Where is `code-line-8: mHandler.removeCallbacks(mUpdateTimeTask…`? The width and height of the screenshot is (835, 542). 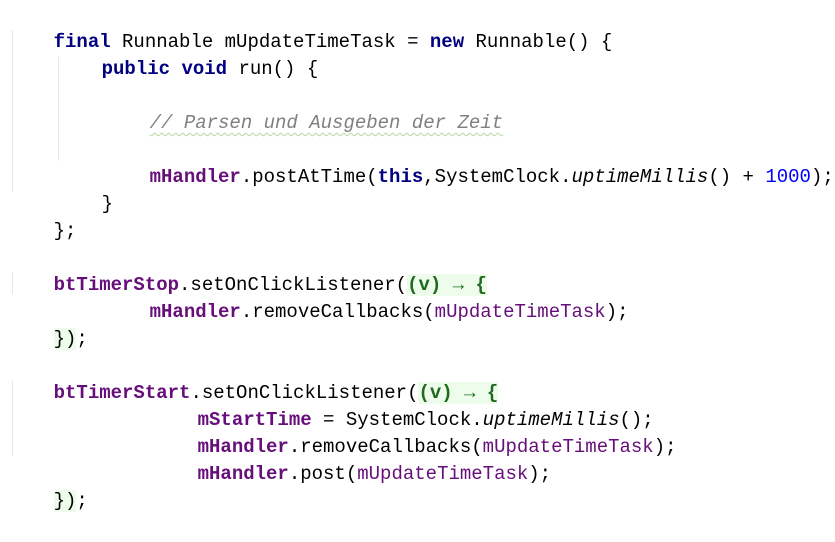
code-line-8: mHandler.removeCallbacks(mUpdateTimeTask… is located at coordinates (366, 297).